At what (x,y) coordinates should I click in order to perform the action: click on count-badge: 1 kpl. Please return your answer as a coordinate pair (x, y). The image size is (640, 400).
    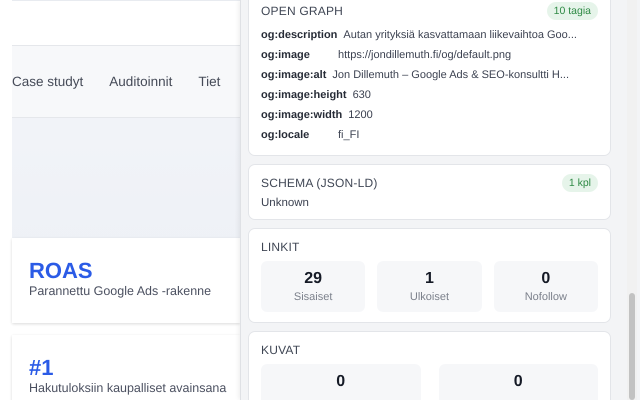
    Looking at the image, I should click on (580, 183).